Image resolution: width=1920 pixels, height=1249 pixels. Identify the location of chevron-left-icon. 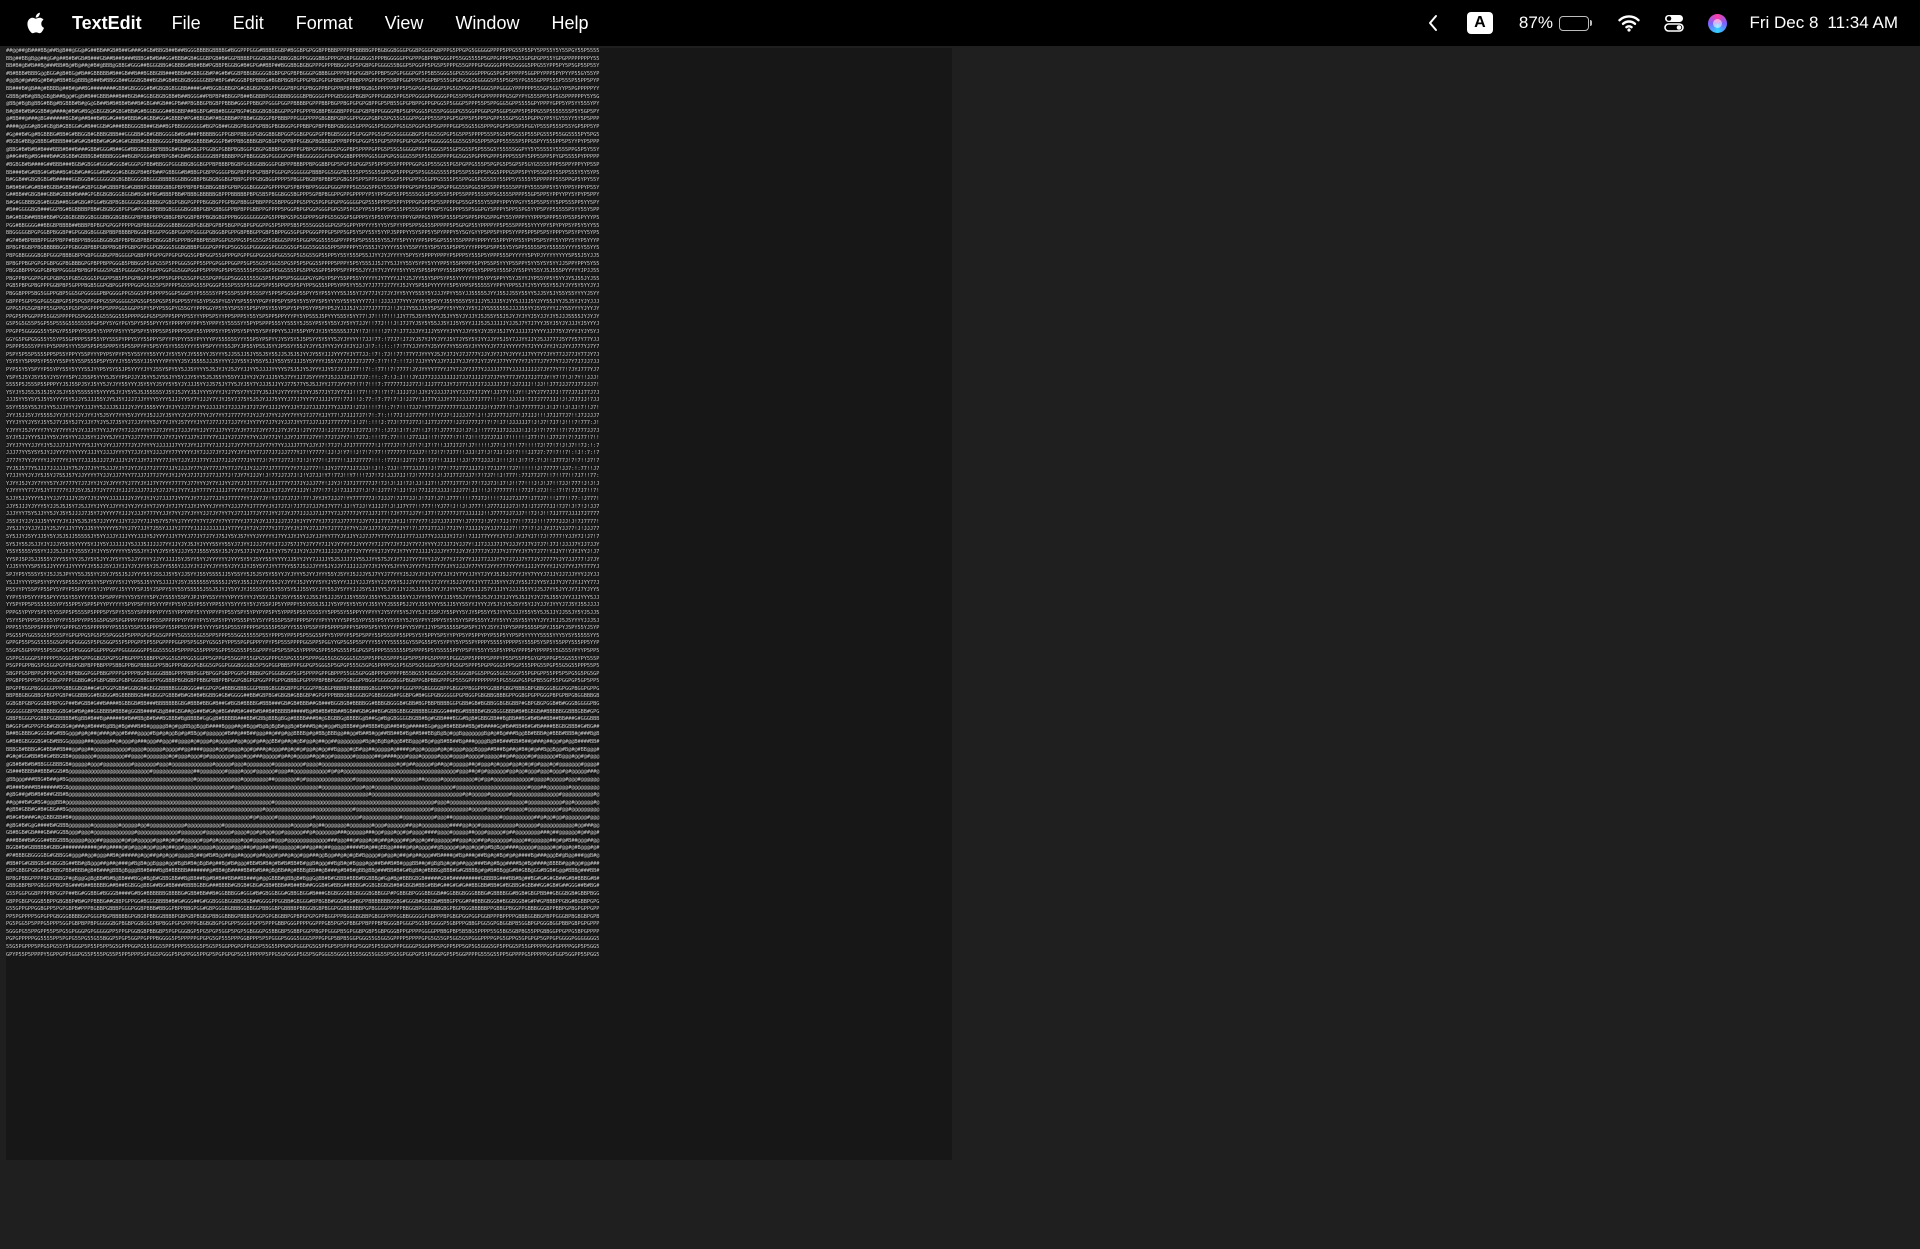
(1433, 23).